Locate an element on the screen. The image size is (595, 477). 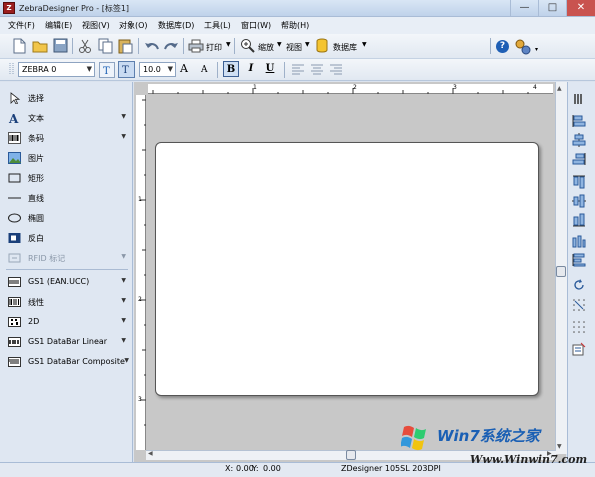
scroll-left-arrow-icon: ◀ is located at coordinates (150, 453).